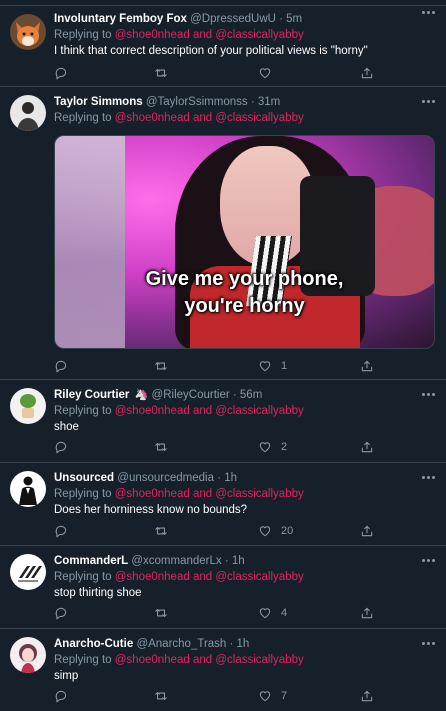 This screenshot has width=446, height=711. Describe the element at coordinates (214, 696) in the screenshot. I see `tweet-actions: 7` at that location.